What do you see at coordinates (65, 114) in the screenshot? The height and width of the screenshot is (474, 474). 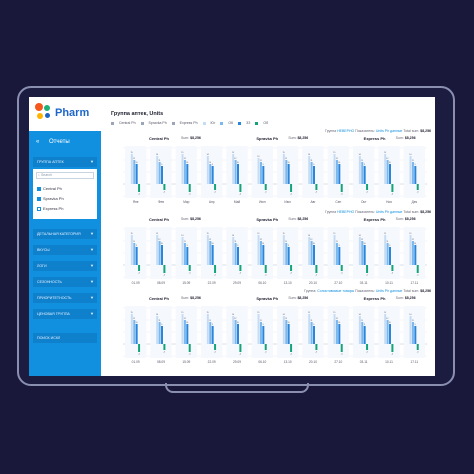 I see `logo: Pharm` at bounding box center [65, 114].